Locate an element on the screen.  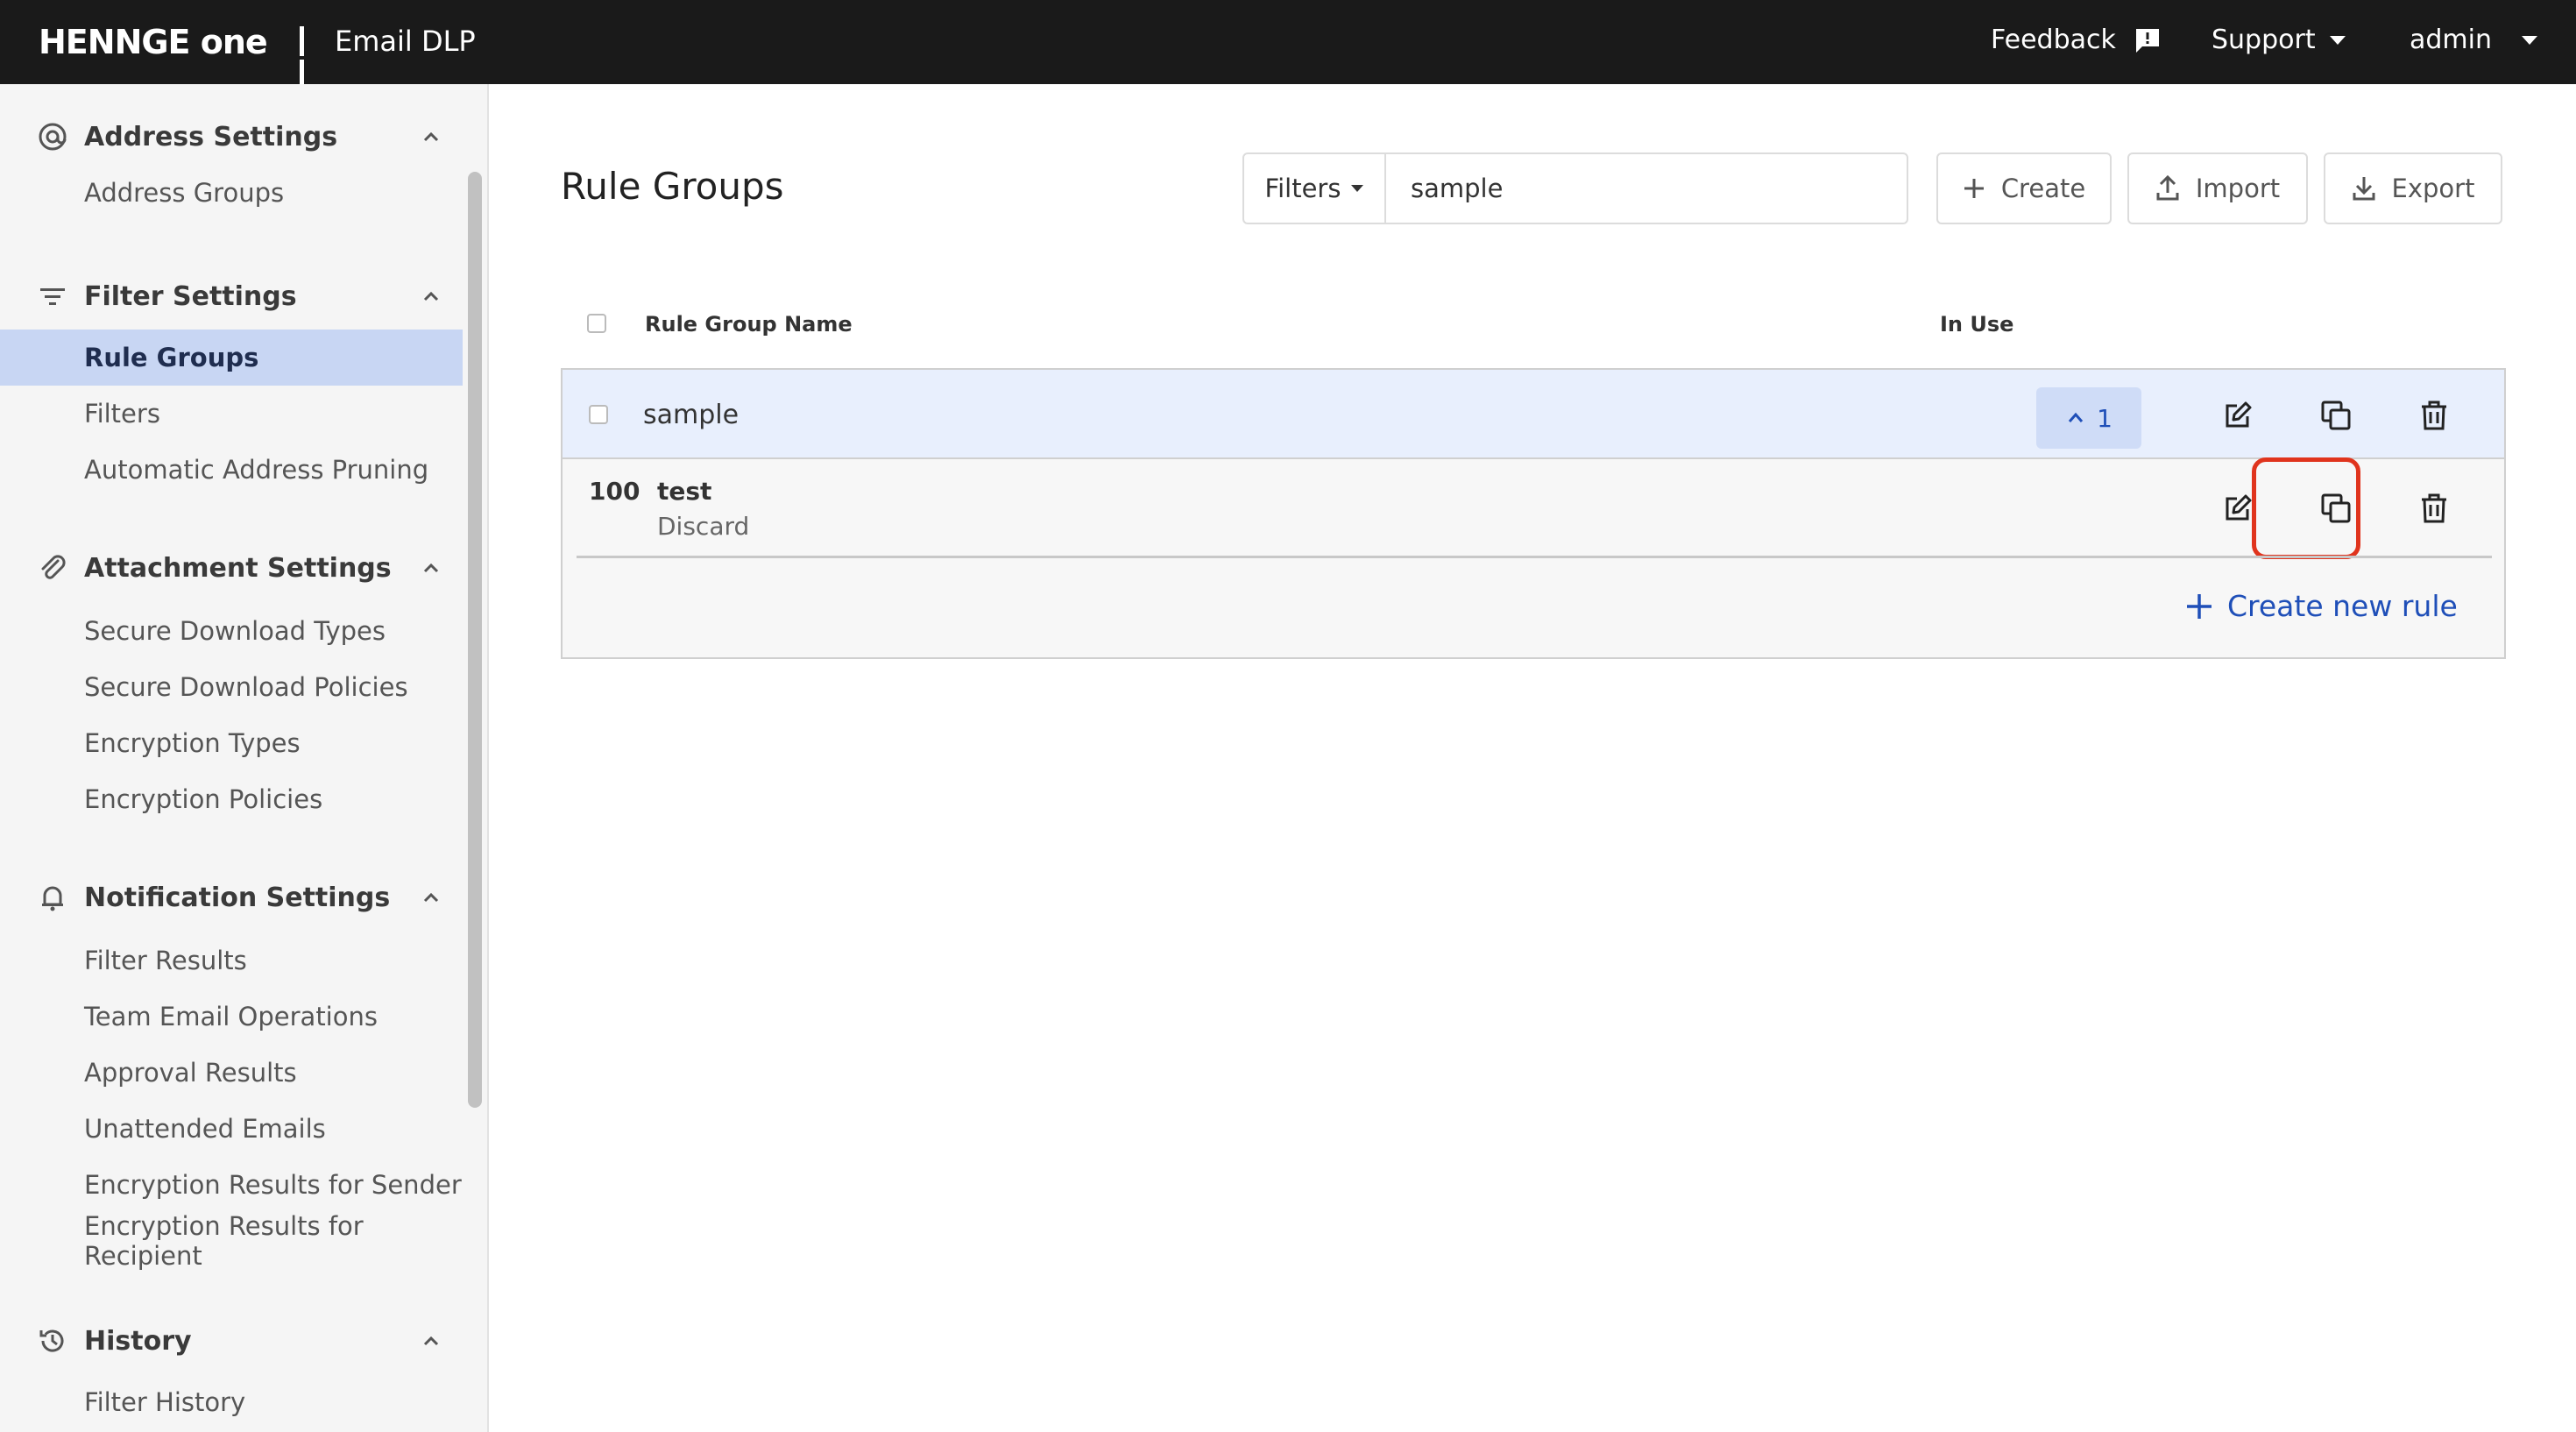
sidebar-item-encryption-types: Encryption Types is located at coordinates (231, 743).